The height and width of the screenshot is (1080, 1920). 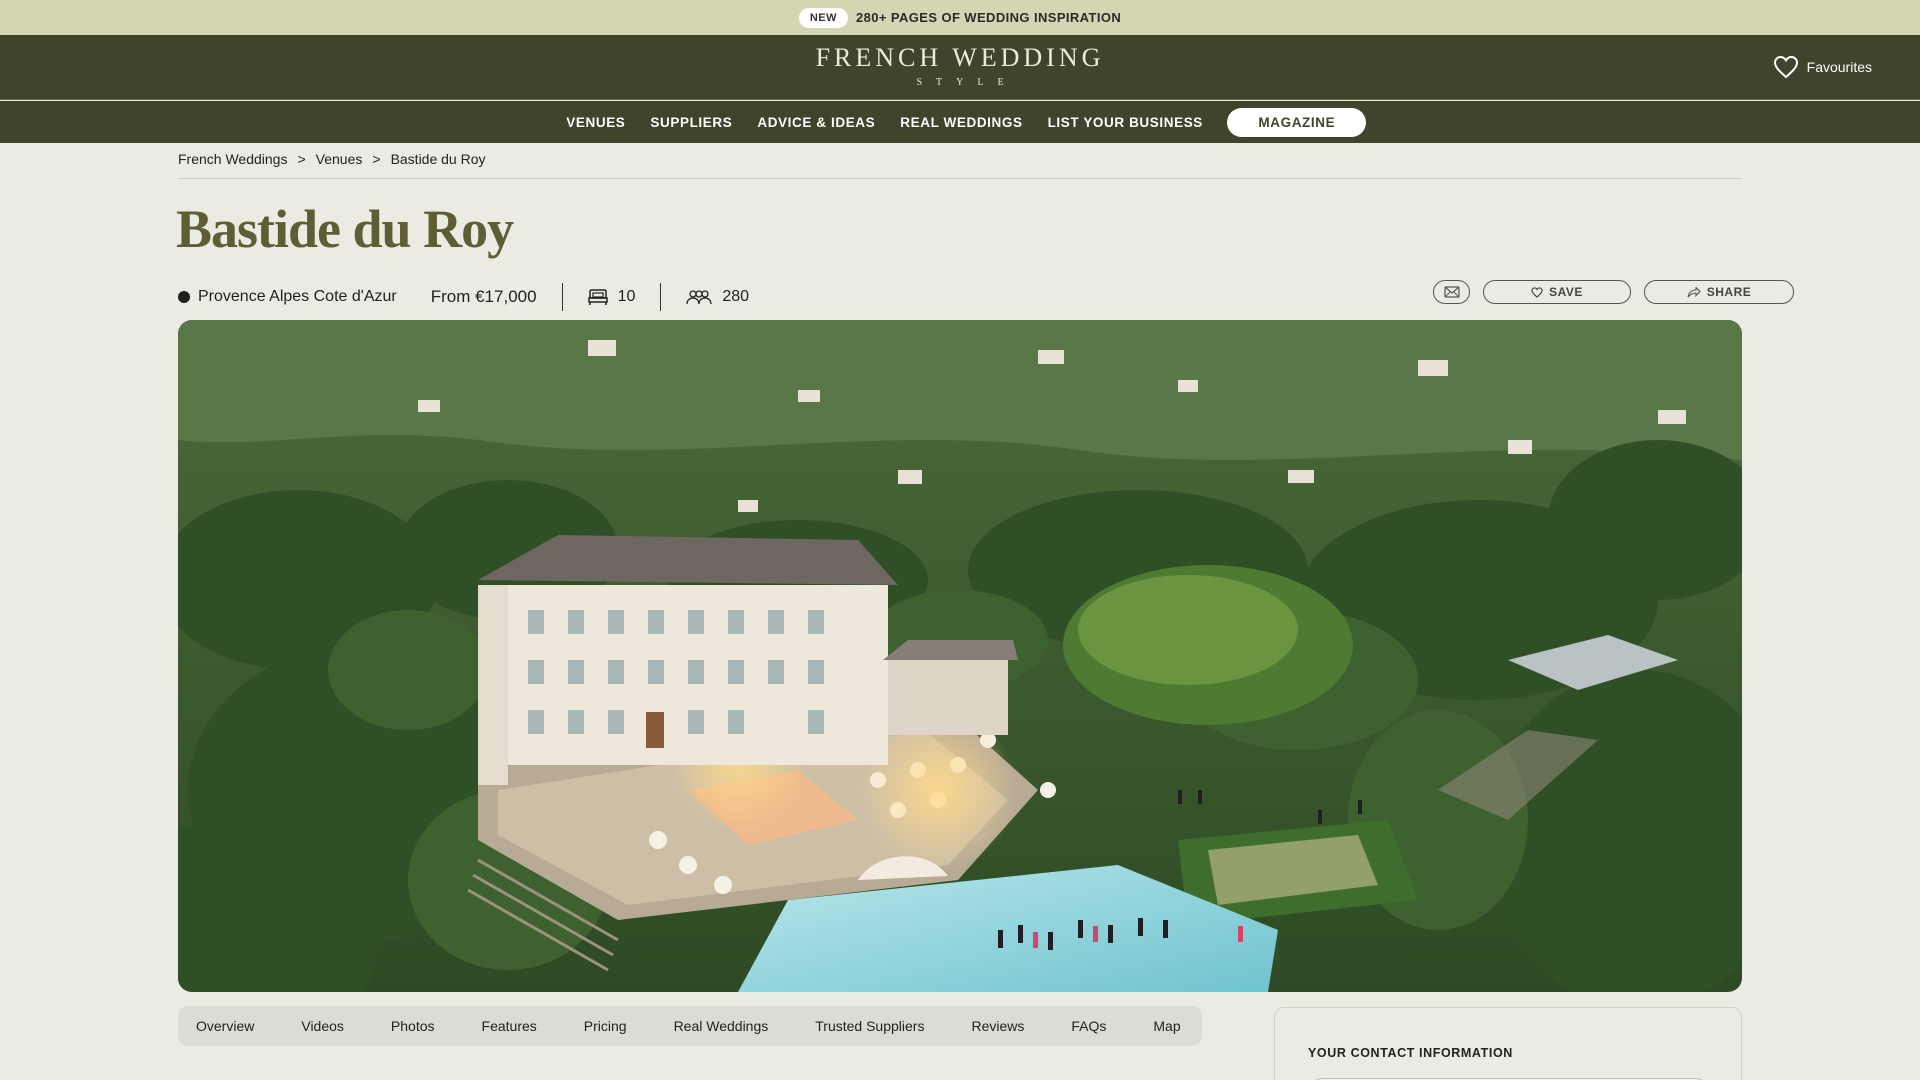 What do you see at coordinates (960, 57) in the screenshot?
I see `logo-line1: FRENCH WEDDING` at bounding box center [960, 57].